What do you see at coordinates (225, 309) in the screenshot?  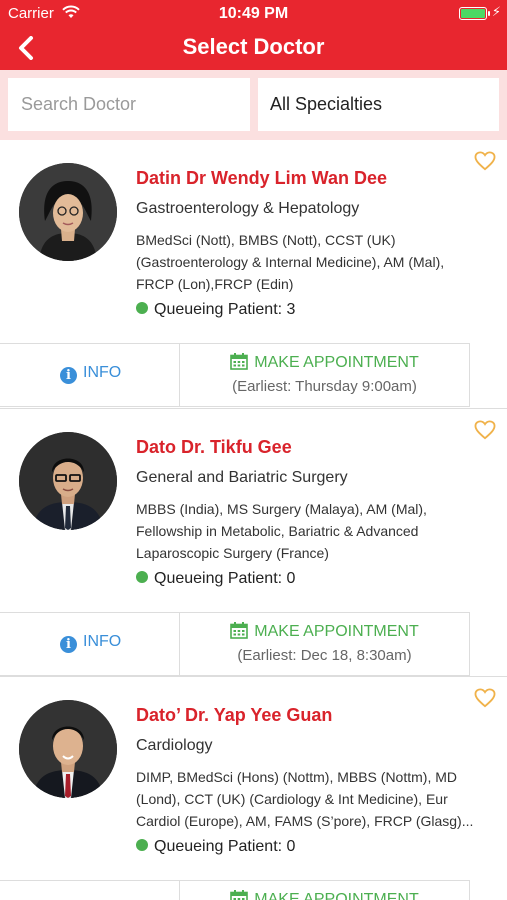 I see `queue-text: Queueing Patient: 3` at bounding box center [225, 309].